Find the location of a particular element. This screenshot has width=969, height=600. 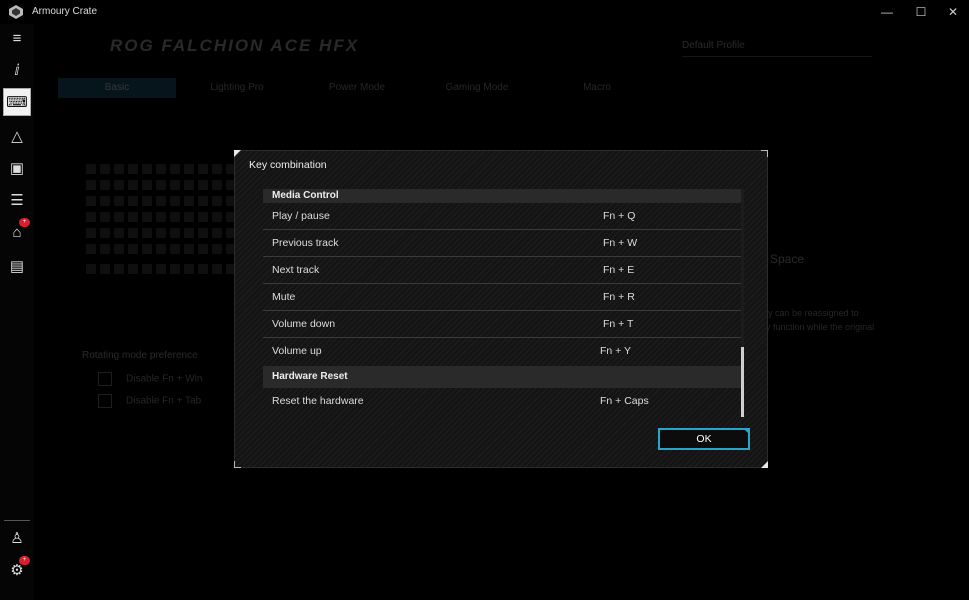

list-item: Volume up Fn + Y is located at coordinates (502, 351).